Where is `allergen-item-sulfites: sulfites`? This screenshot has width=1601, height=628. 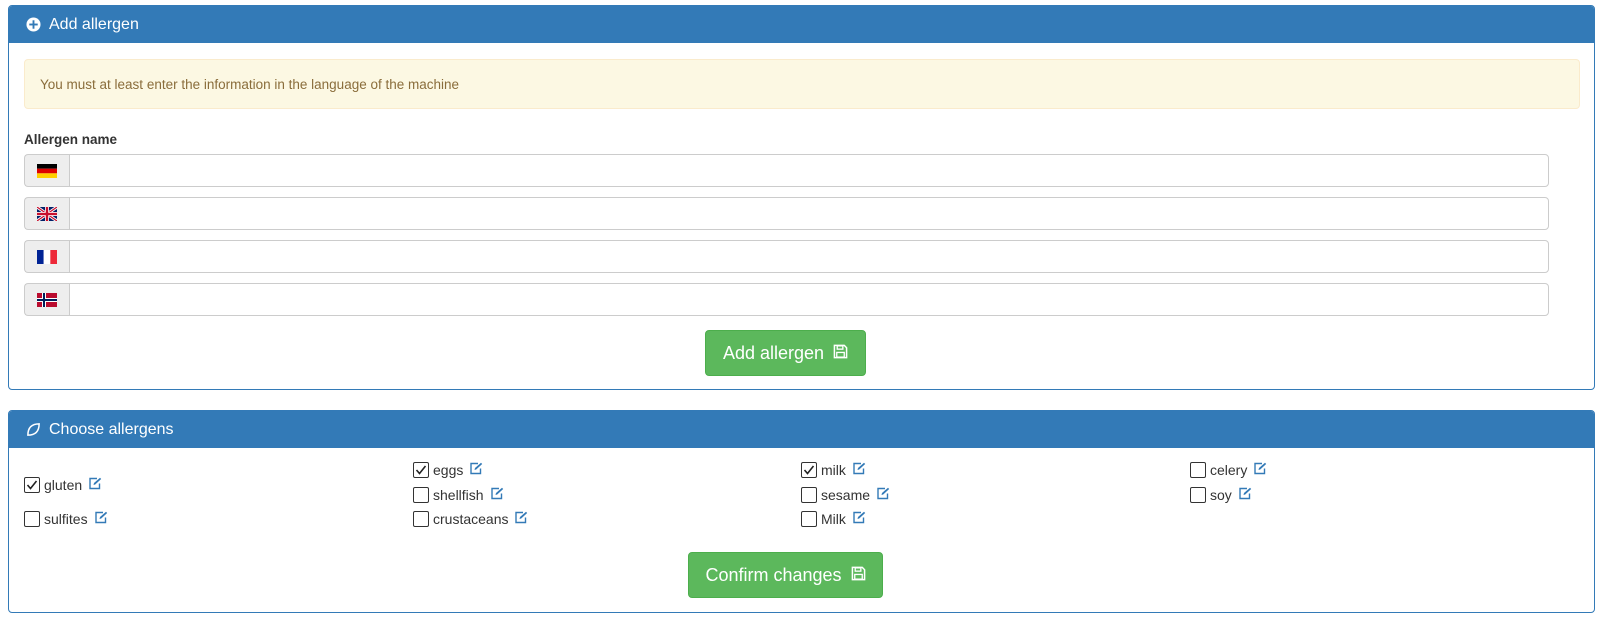 allergen-item-sulfites: sulfites is located at coordinates (66, 519).